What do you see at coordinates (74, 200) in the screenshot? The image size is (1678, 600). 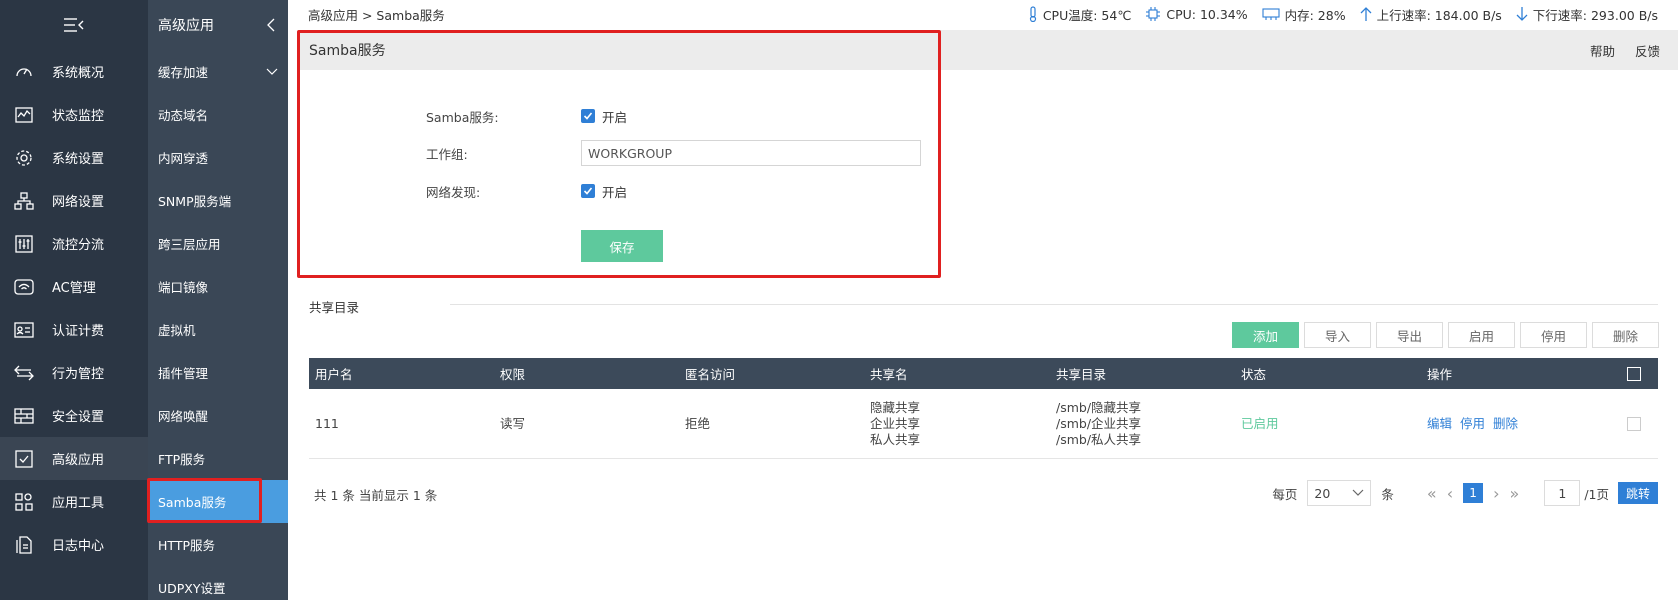 I see `nav-item-network: 网络设置` at bounding box center [74, 200].